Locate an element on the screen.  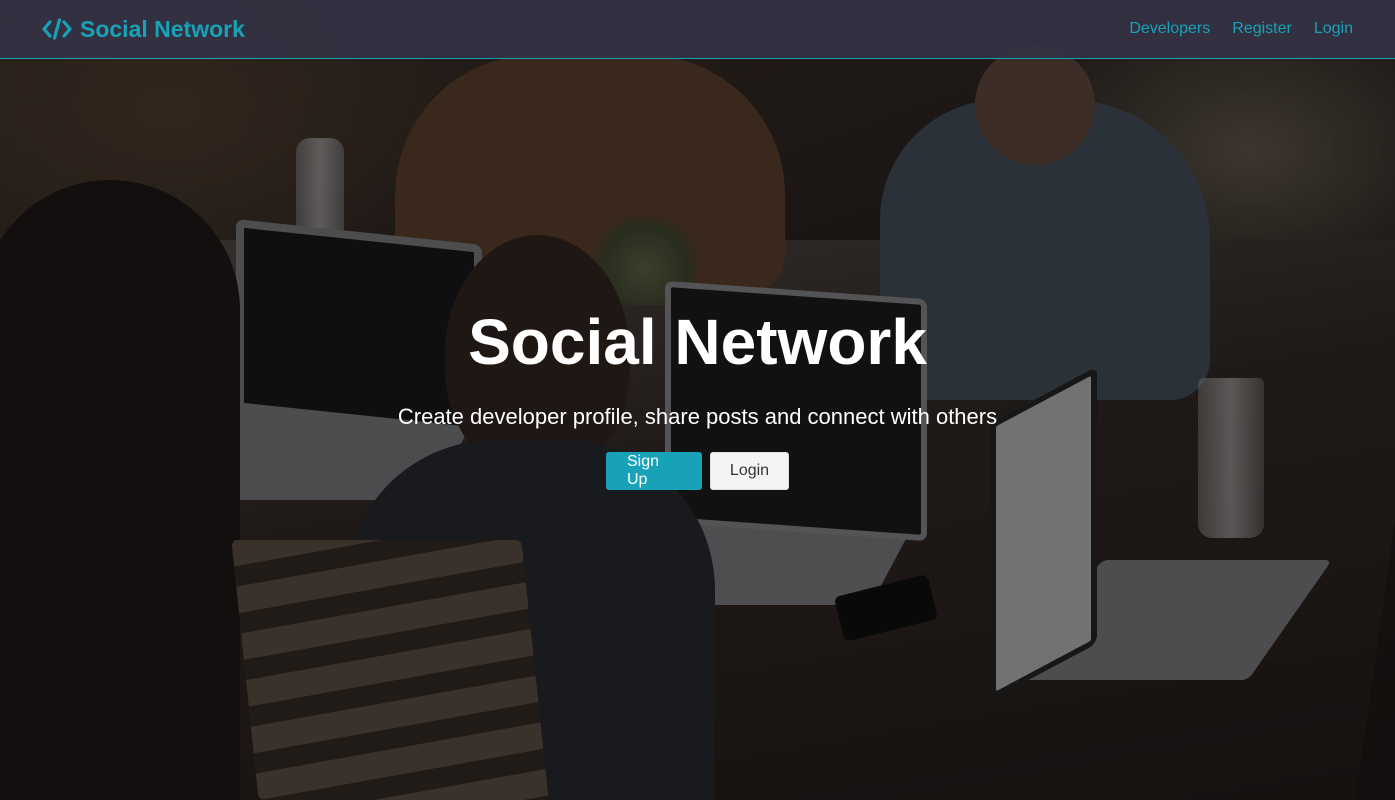
hero-title: Social Network is located at coordinates (697, 342).